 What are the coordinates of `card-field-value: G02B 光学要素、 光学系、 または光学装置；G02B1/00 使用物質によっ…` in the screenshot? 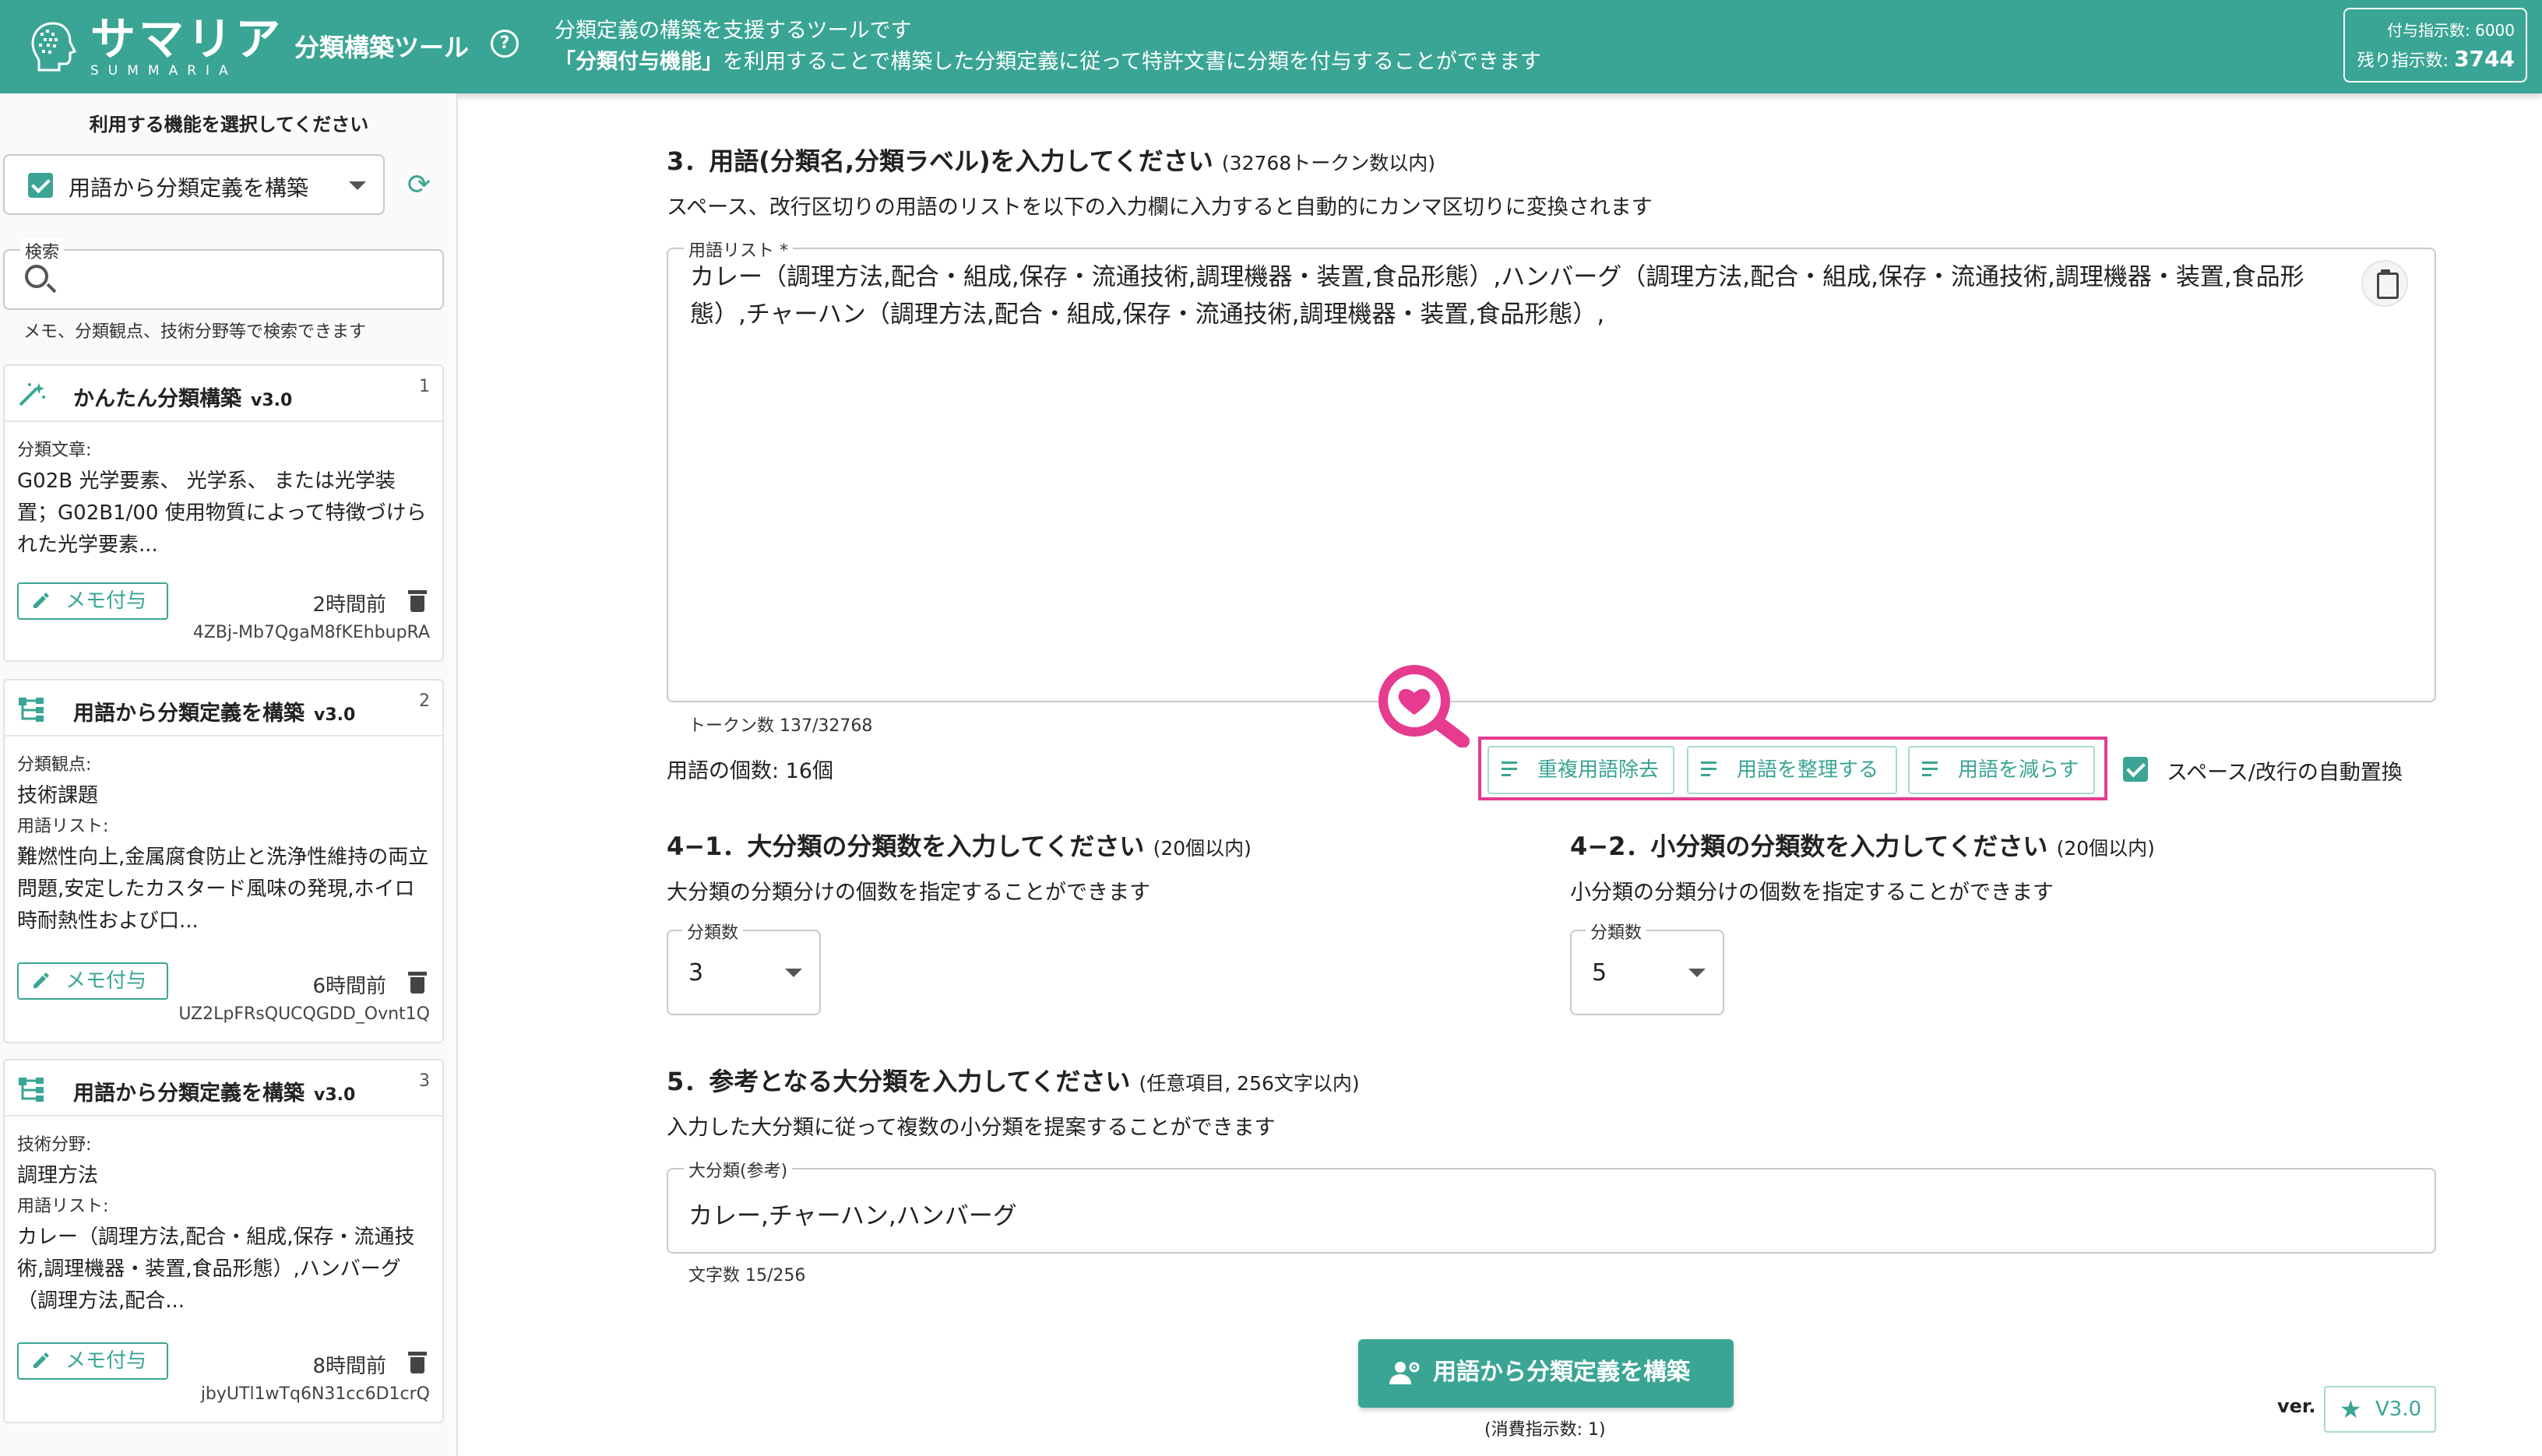 It's located at (222, 513).